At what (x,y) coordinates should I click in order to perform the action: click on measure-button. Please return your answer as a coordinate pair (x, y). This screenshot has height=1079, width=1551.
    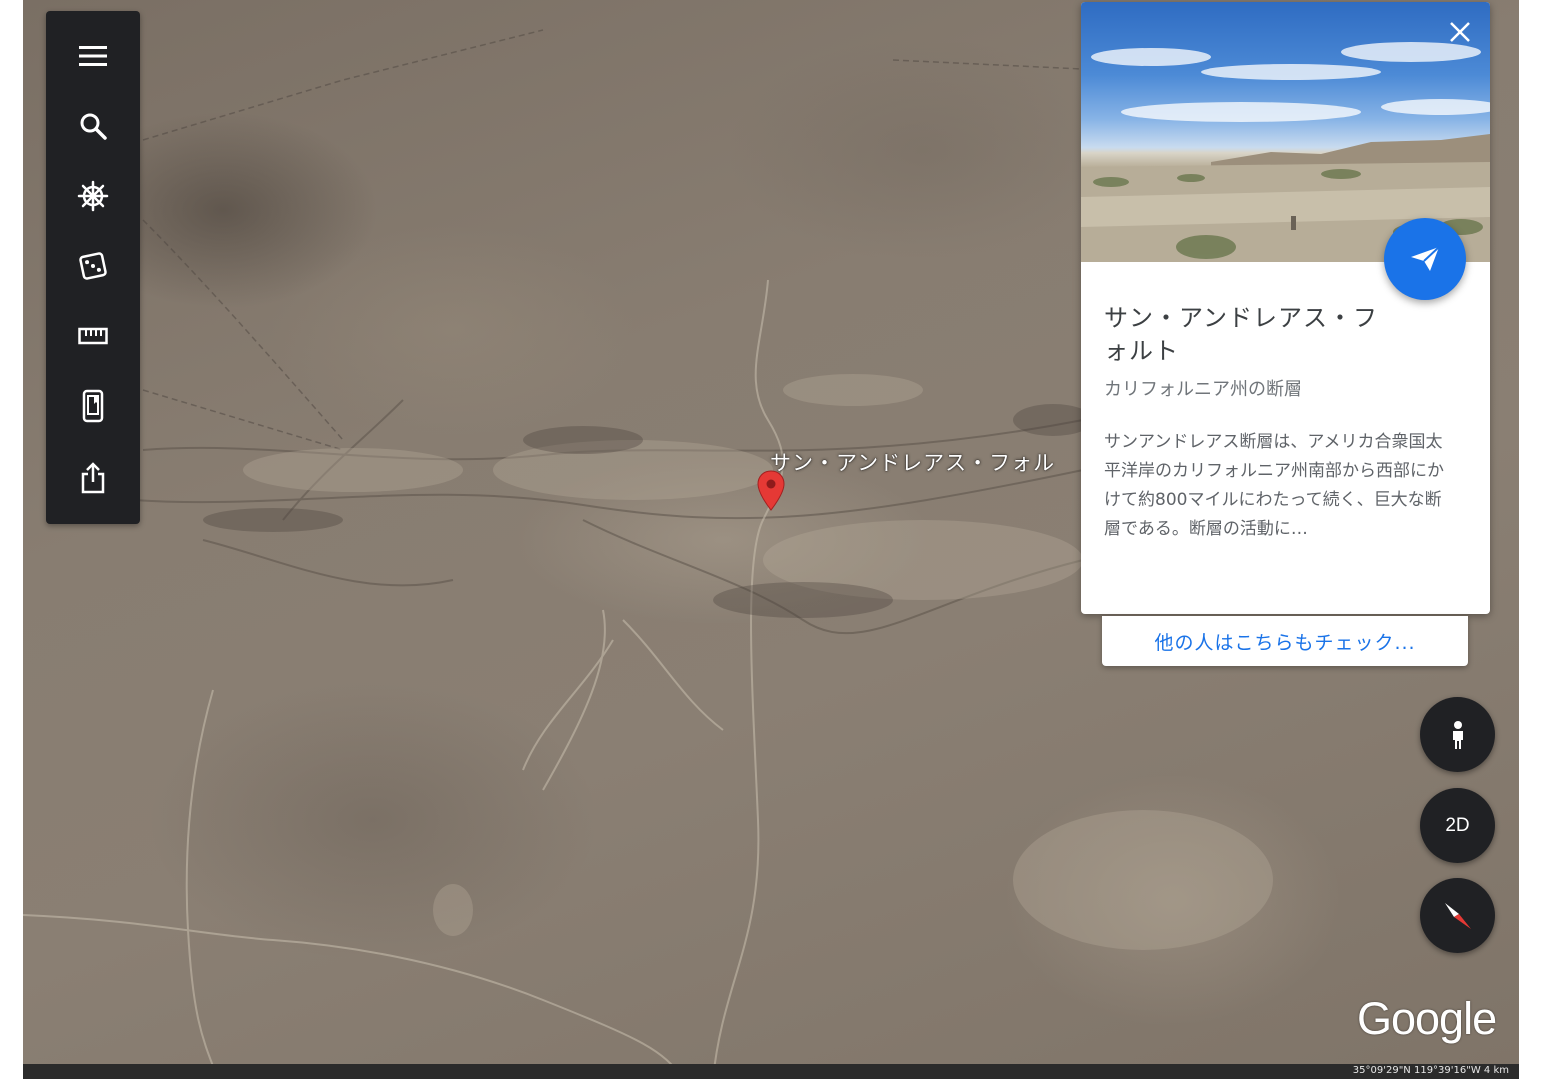
    Looking at the image, I should click on (93, 336).